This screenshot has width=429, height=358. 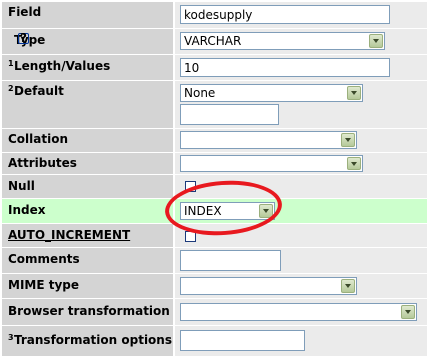 What do you see at coordinates (203, 211) in the screenshot?
I see `index-select-value: INDEX` at bounding box center [203, 211].